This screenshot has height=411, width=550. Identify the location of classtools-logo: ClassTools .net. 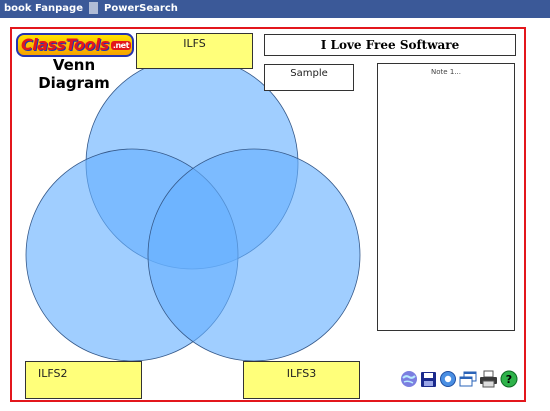
(75, 45).